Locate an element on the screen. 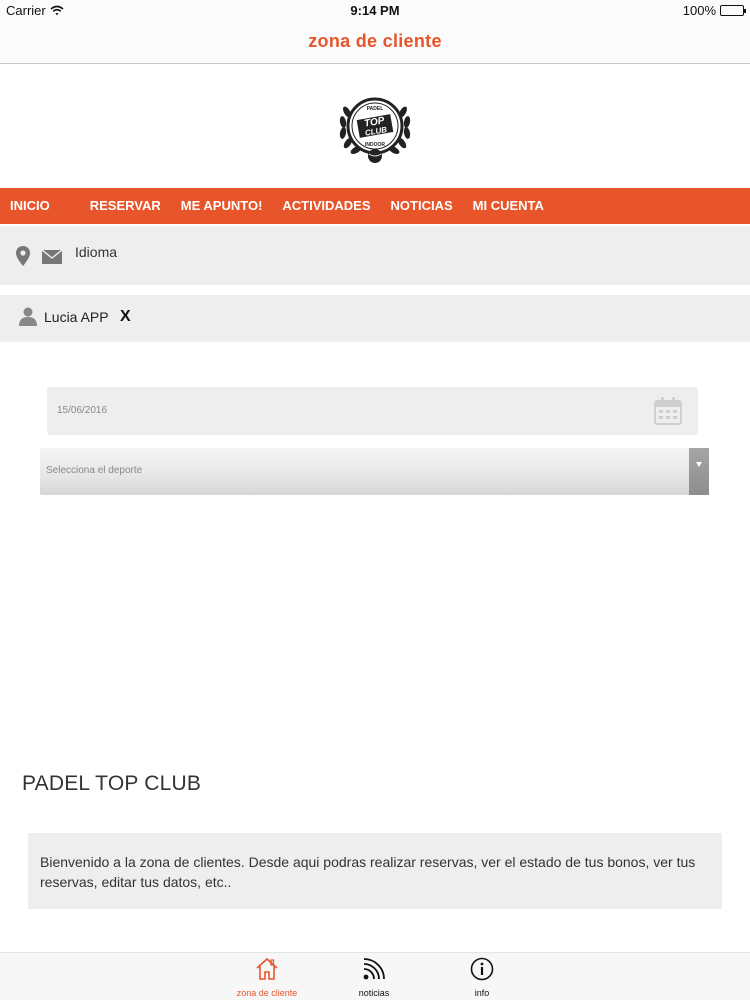 The height and width of the screenshot is (1000, 750). home-icon is located at coordinates (267, 968).